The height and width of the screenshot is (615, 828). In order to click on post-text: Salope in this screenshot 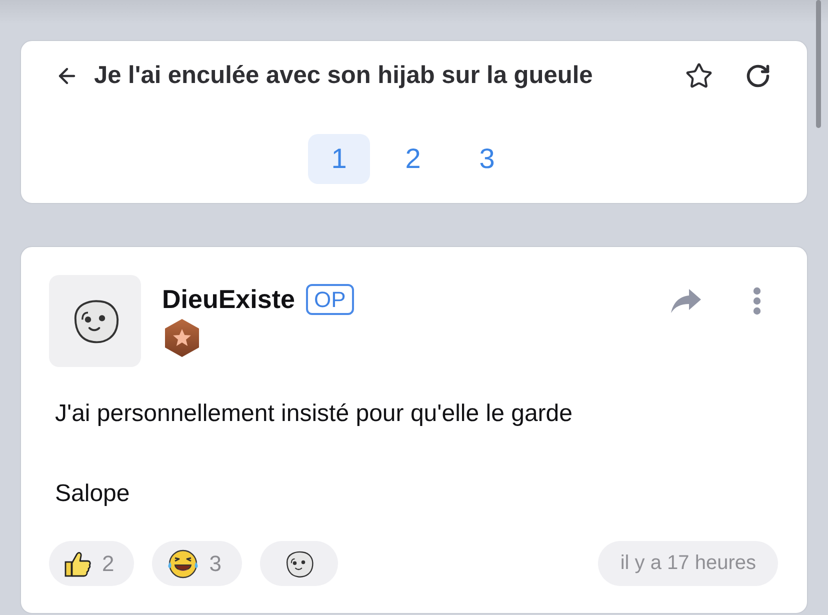, I will do `click(93, 494)`.